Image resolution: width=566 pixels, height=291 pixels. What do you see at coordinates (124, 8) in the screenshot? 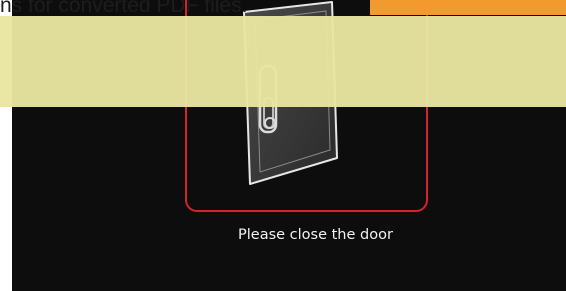
I see `caption-text: ns for converted PDF files.` at bounding box center [124, 8].